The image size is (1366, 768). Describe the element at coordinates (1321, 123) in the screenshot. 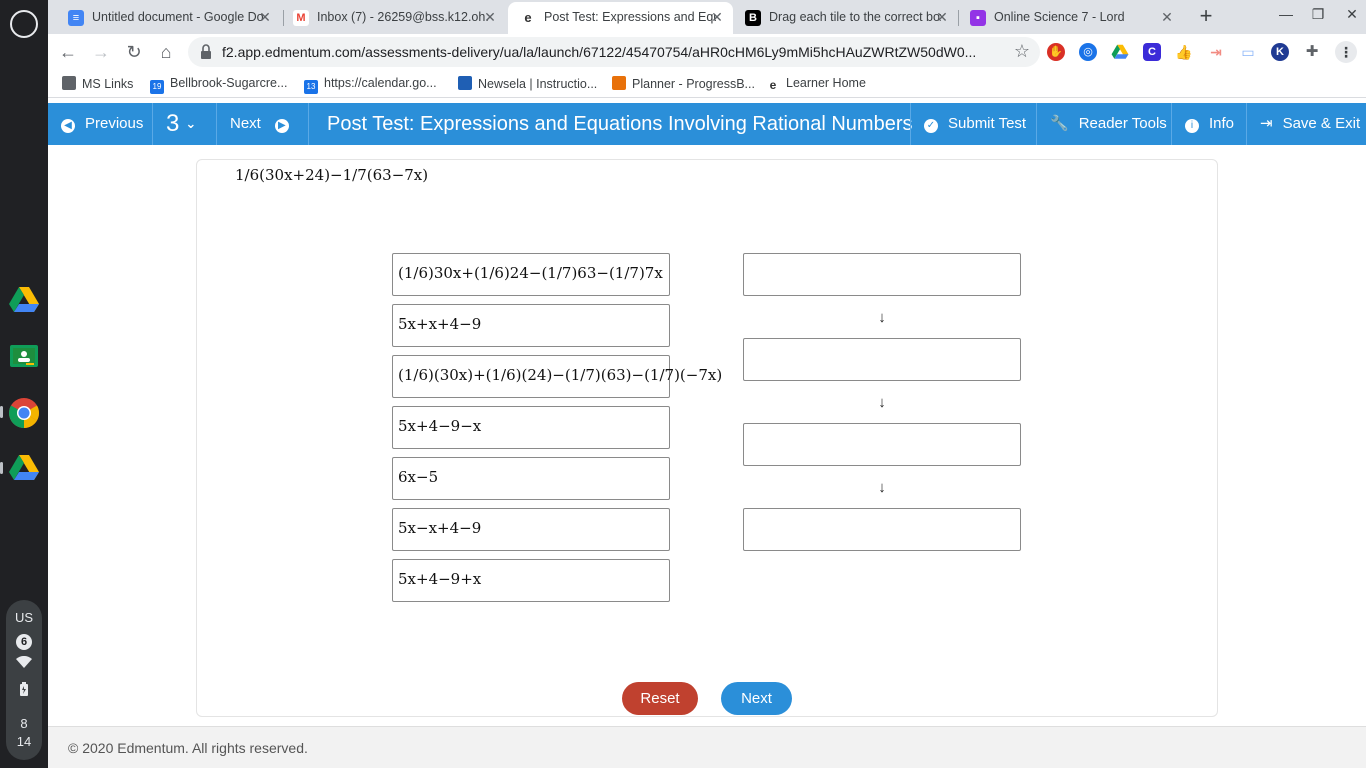

I see `save-exit-label: Save & Exit` at that location.